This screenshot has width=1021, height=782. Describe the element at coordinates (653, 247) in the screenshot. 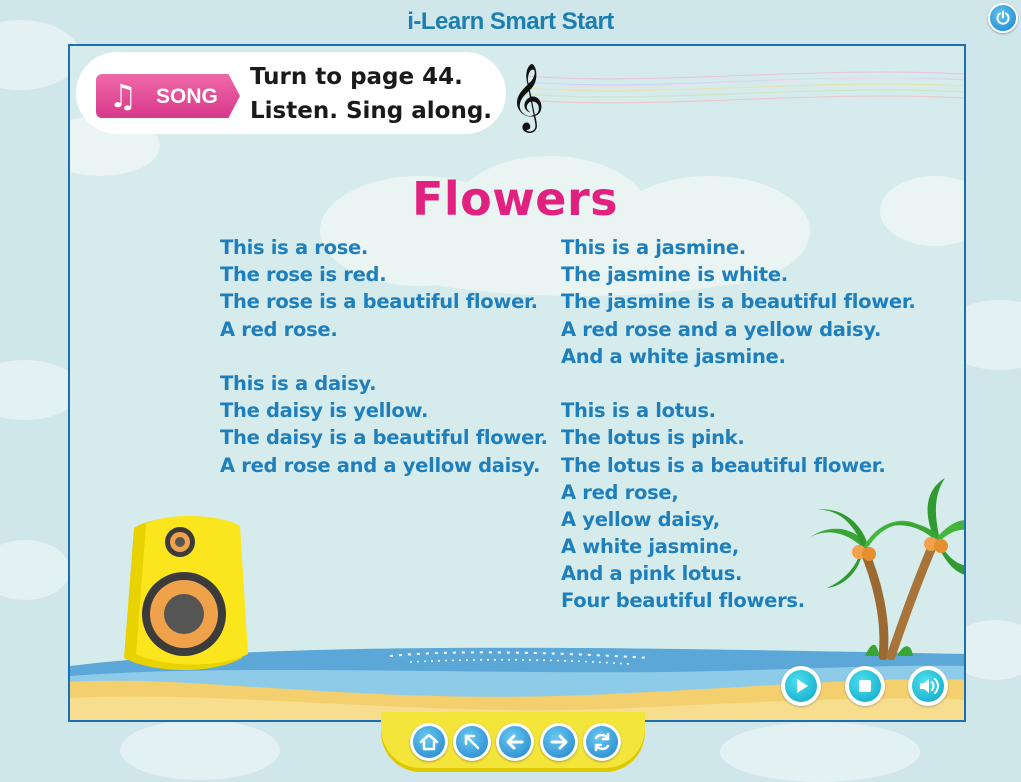

I see `lyric-line: This is a jasmine.` at that location.